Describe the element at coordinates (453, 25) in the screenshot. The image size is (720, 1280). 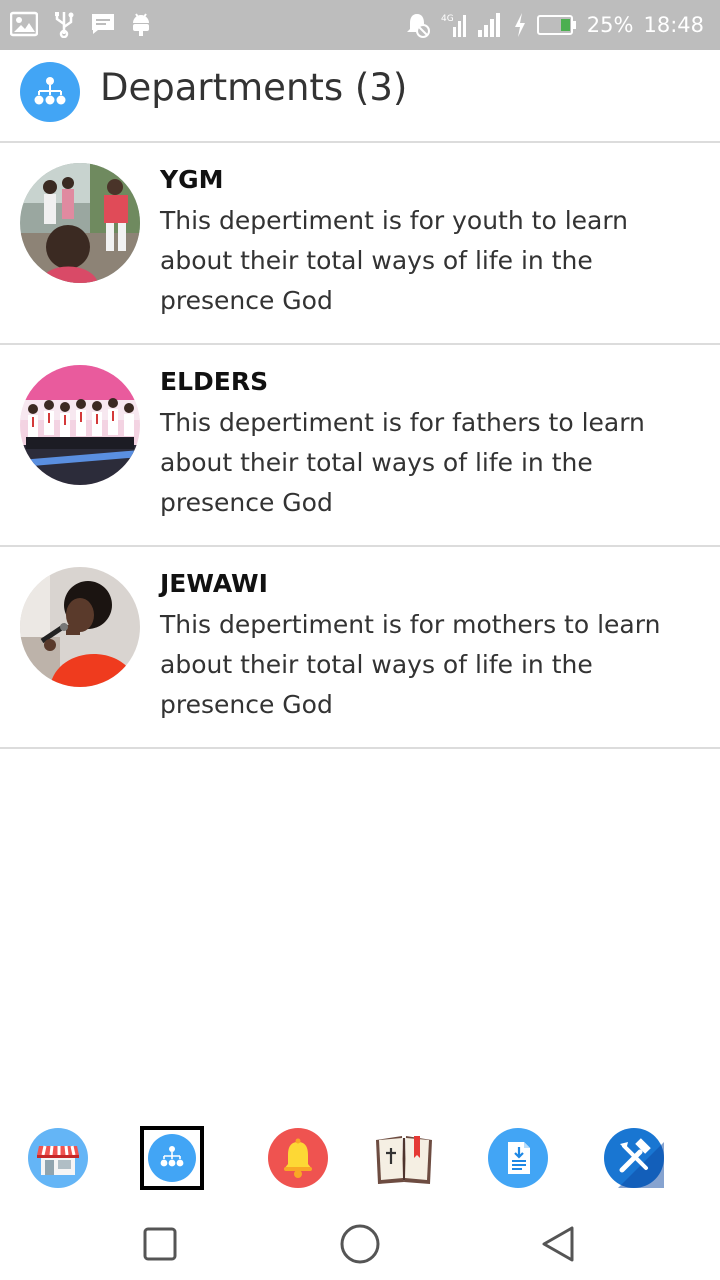
I see `mobile-data-icon: 4G` at that location.